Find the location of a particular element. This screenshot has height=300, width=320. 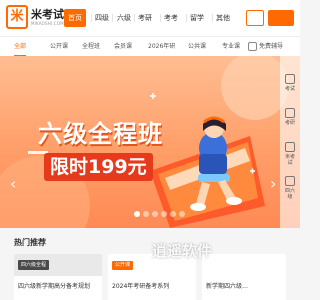

float-item-mikaoshi: 米考试 is located at coordinates (290, 154).